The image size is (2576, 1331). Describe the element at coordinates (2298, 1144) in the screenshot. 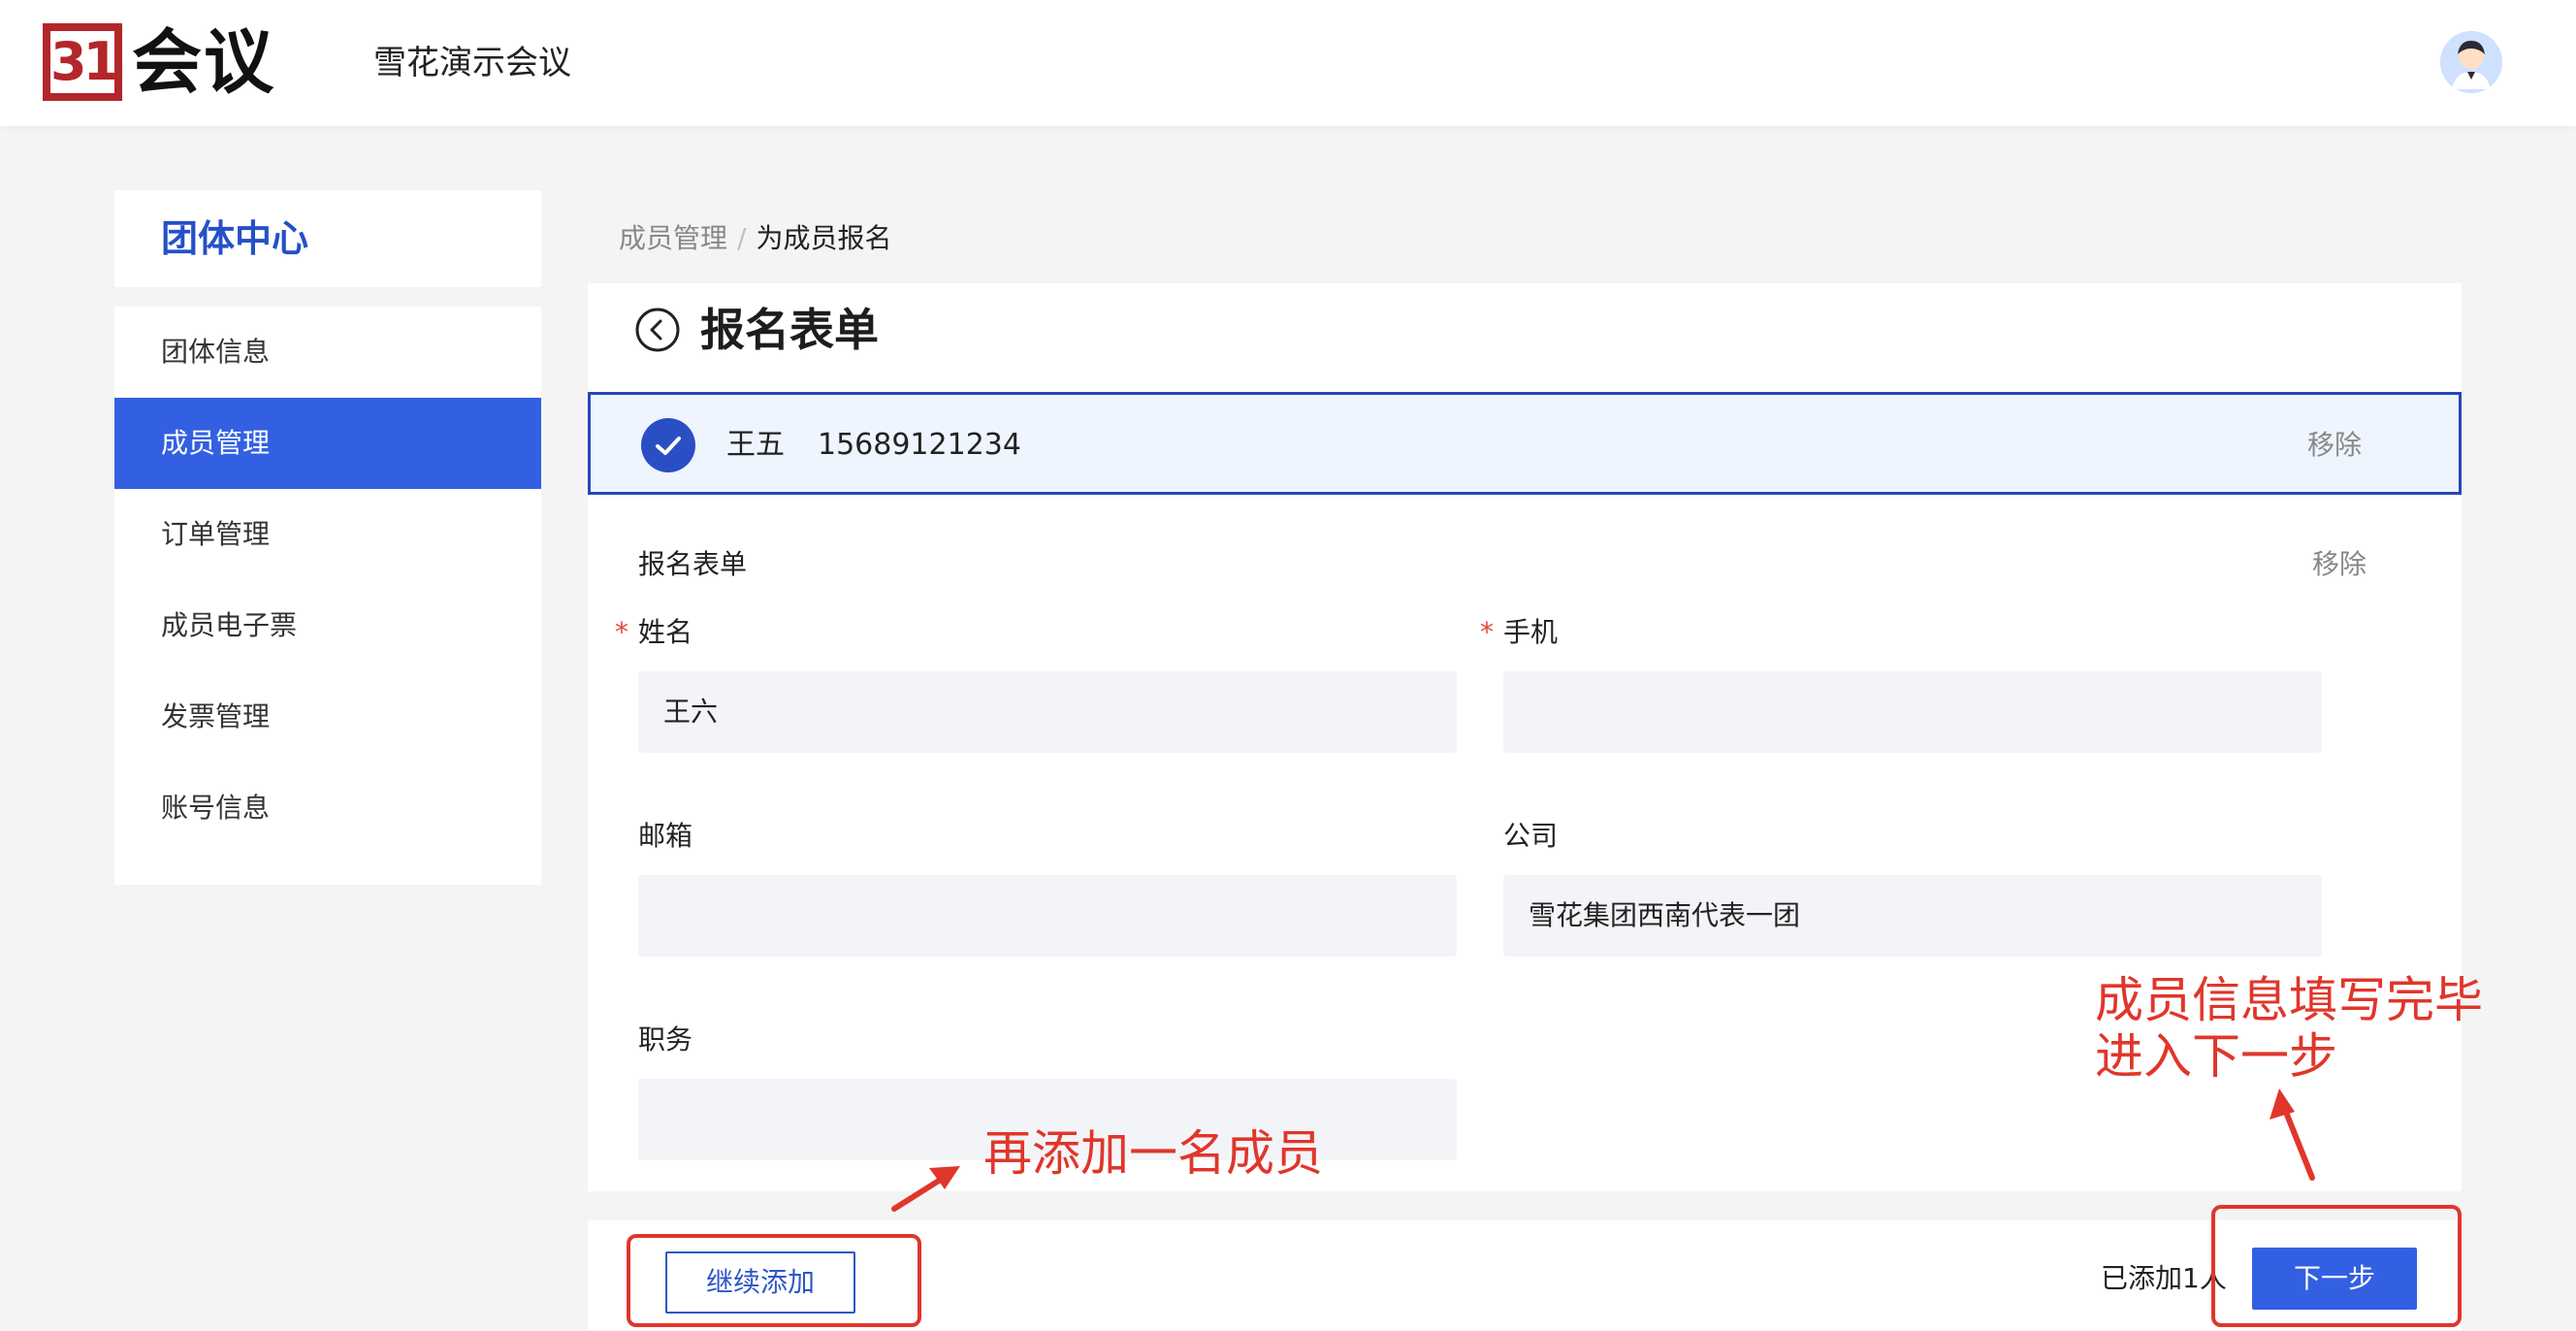

I see `arrow-to-next` at that location.